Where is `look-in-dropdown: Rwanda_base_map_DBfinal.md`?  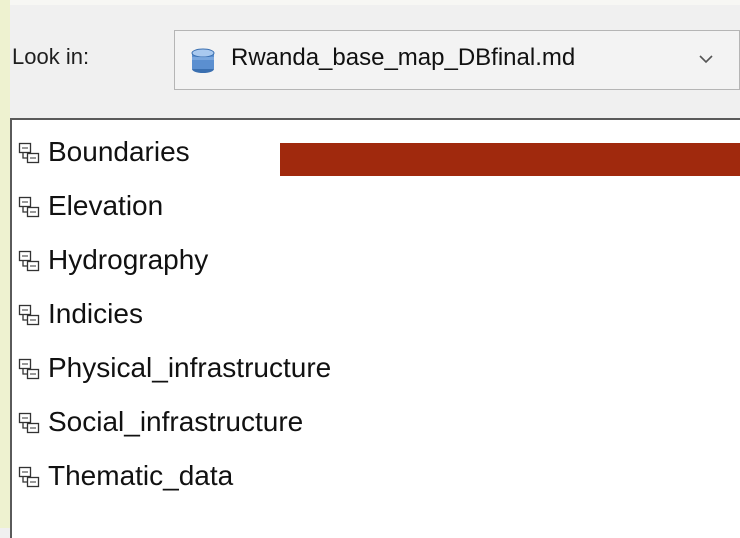
look-in-dropdown: Rwanda_base_map_DBfinal.md is located at coordinates (457, 60).